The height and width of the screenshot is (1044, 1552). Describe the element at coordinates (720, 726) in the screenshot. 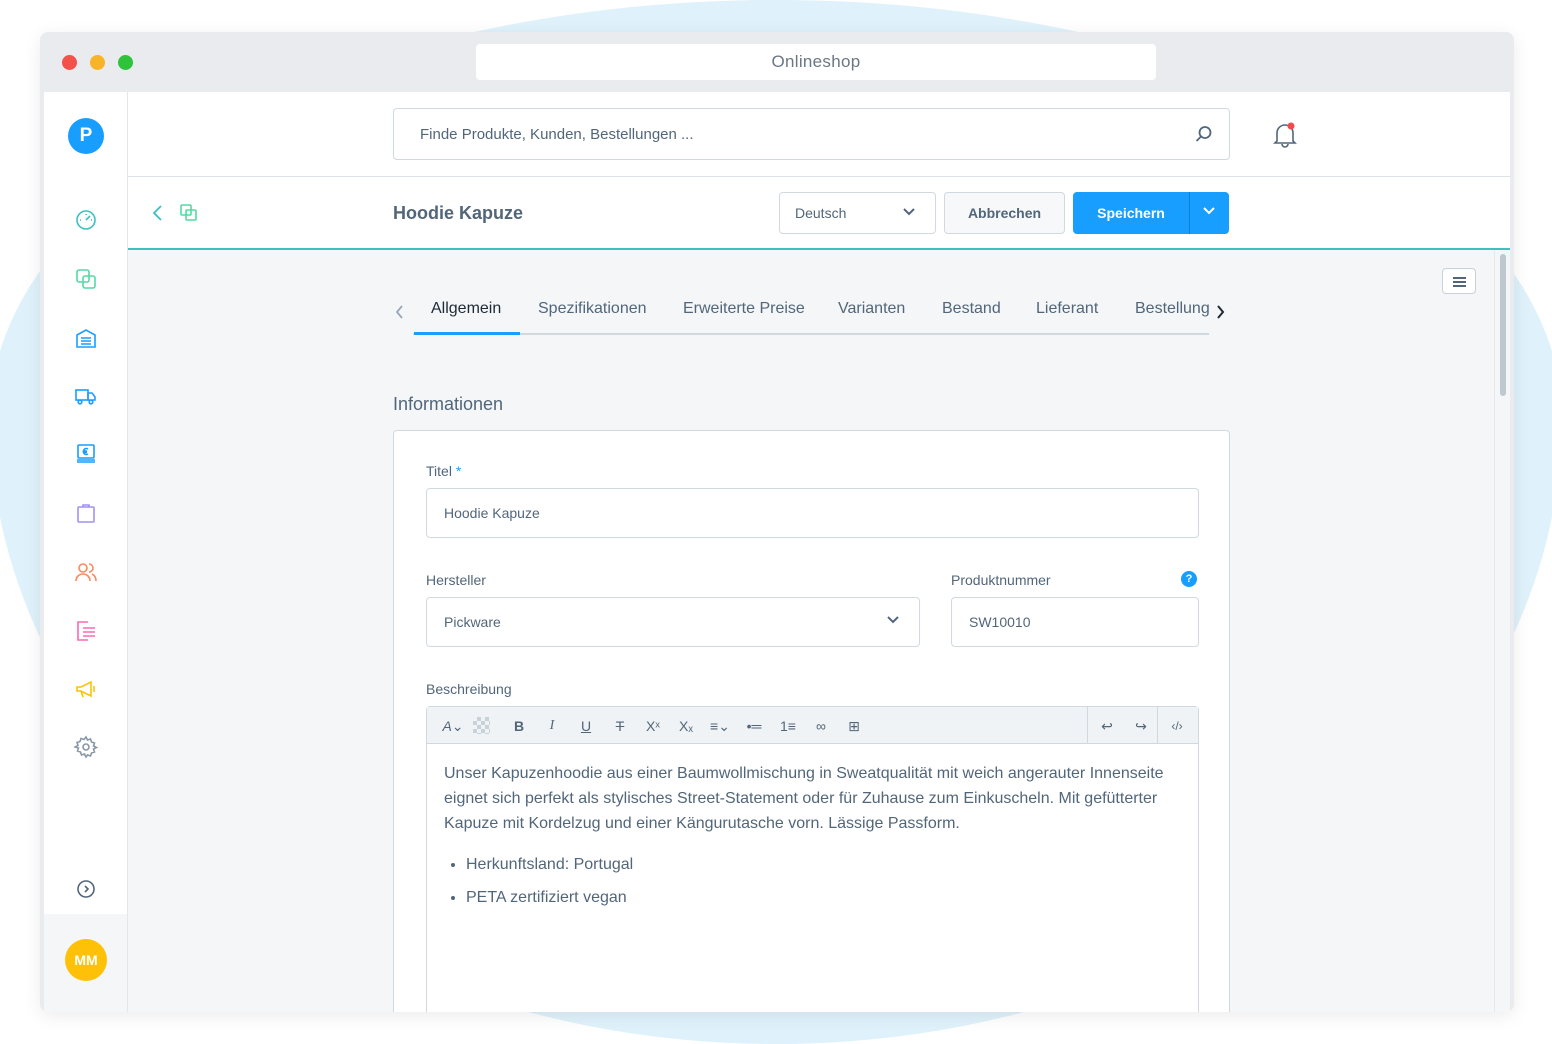

I see `text-align-icon: ≡⌄` at that location.